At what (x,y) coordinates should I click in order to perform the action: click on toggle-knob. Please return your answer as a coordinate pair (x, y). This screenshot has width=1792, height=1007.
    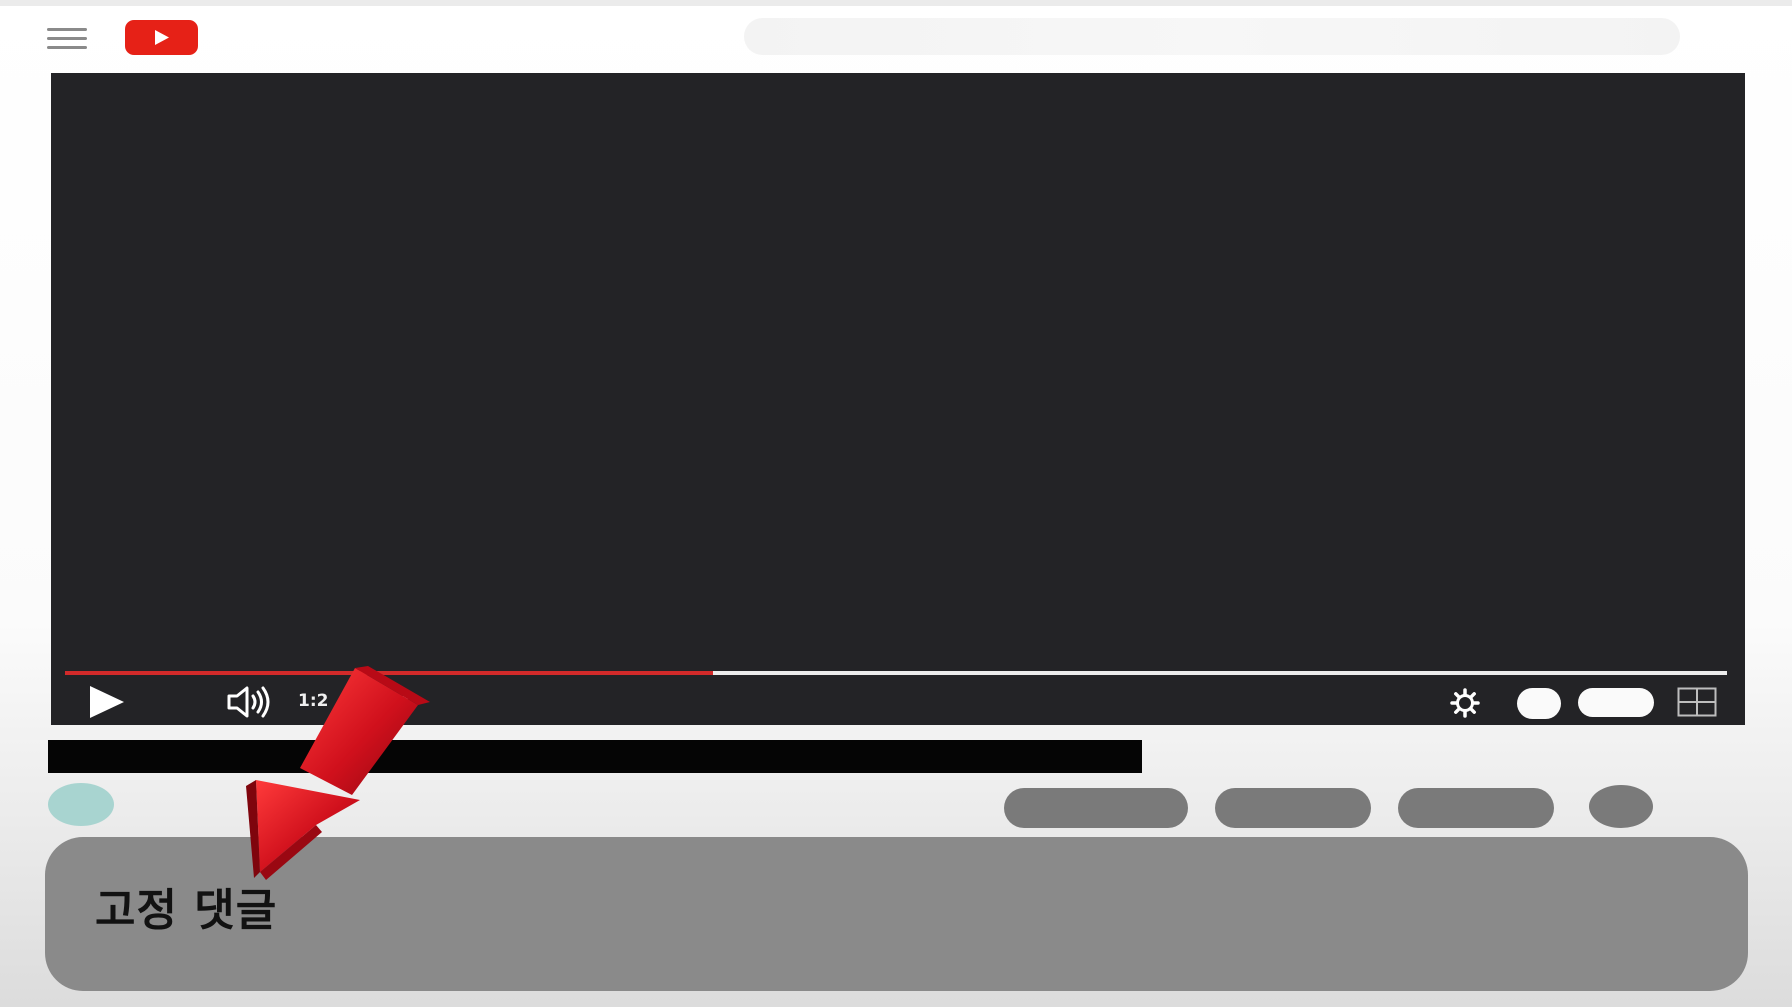
    Looking at the image, I should click on (1539, 703).